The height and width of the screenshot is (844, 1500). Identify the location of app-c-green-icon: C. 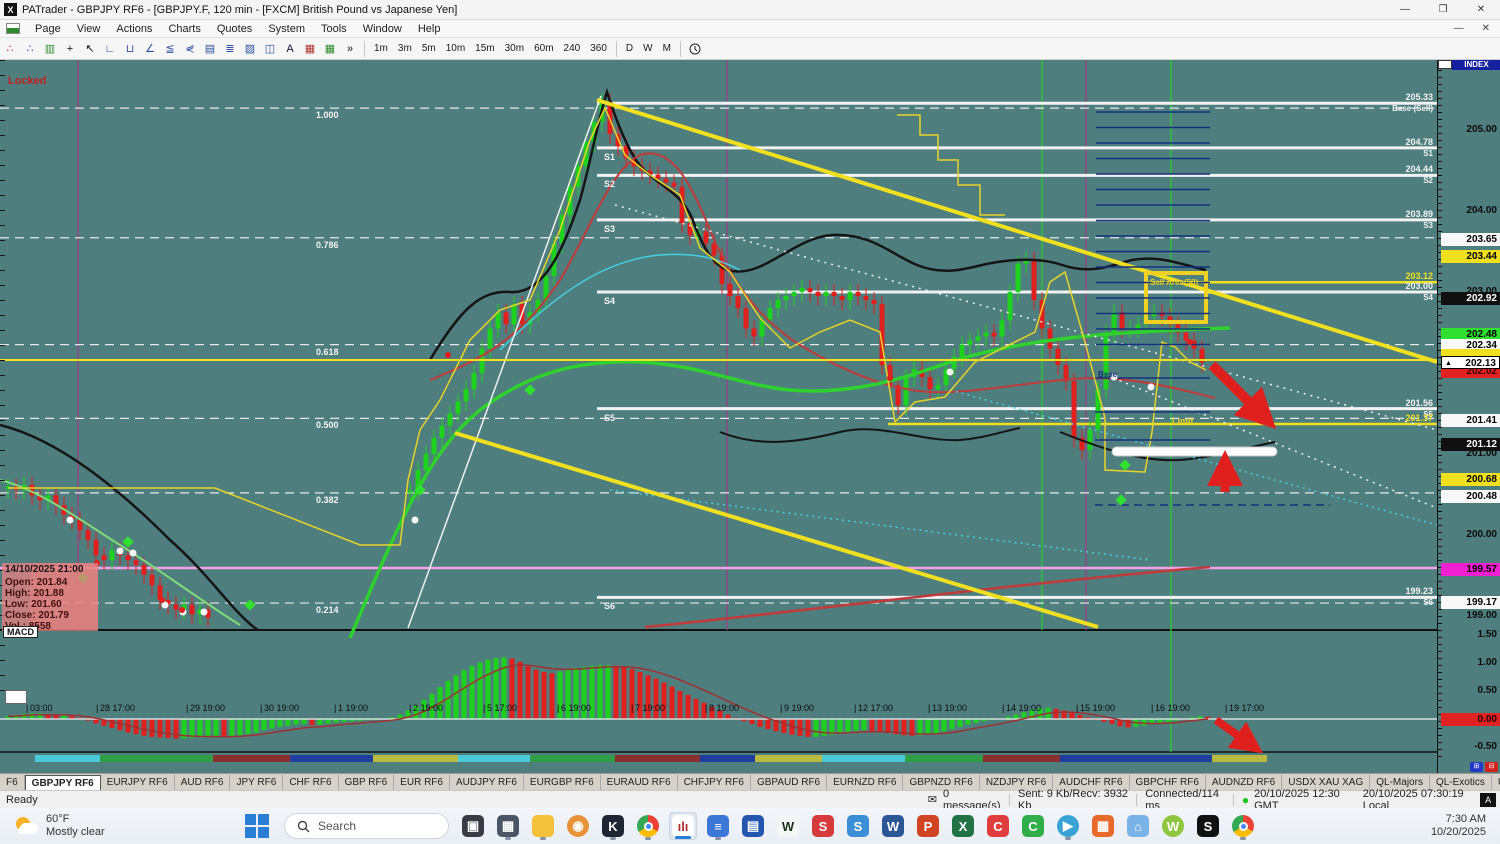
(1033, 826).